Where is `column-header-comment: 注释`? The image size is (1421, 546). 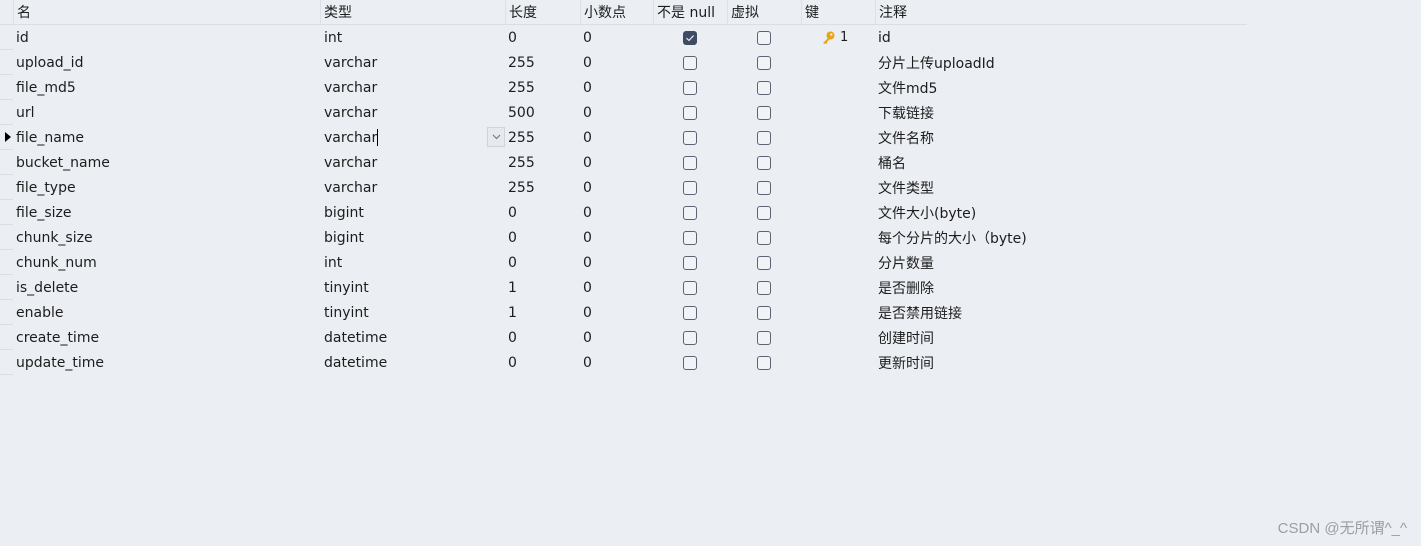 column-header-comment: 注释 is located at coordinates (1061, 12).